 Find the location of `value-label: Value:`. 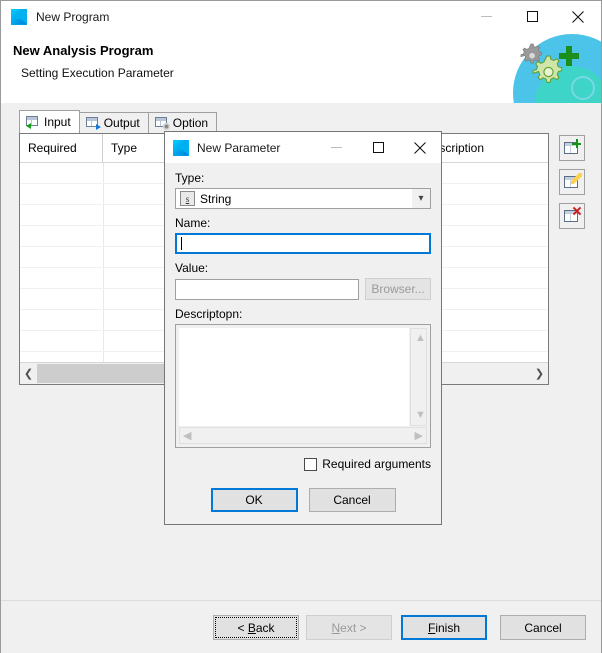

value-label: Value: is located at coordinates (192, 268).